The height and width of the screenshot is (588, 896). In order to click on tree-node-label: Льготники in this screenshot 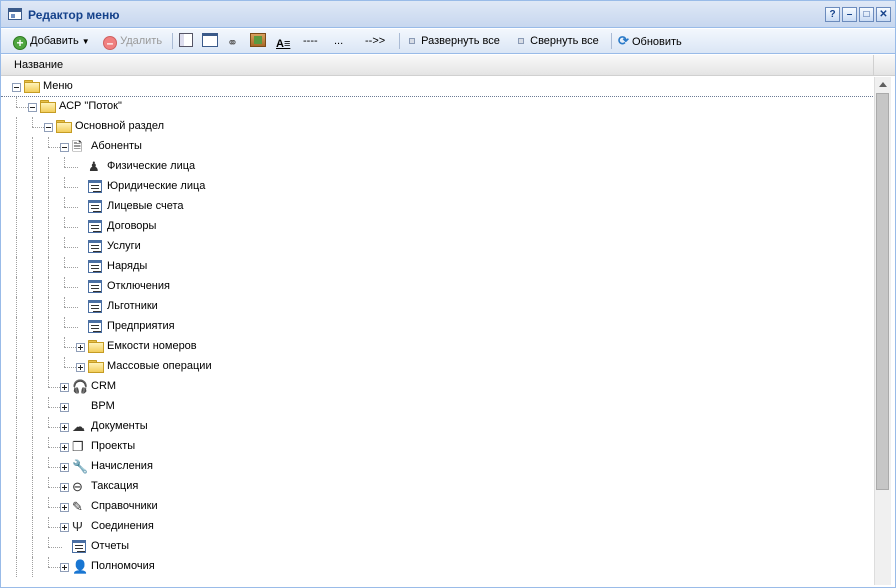, I will do `click(132, 306)`.